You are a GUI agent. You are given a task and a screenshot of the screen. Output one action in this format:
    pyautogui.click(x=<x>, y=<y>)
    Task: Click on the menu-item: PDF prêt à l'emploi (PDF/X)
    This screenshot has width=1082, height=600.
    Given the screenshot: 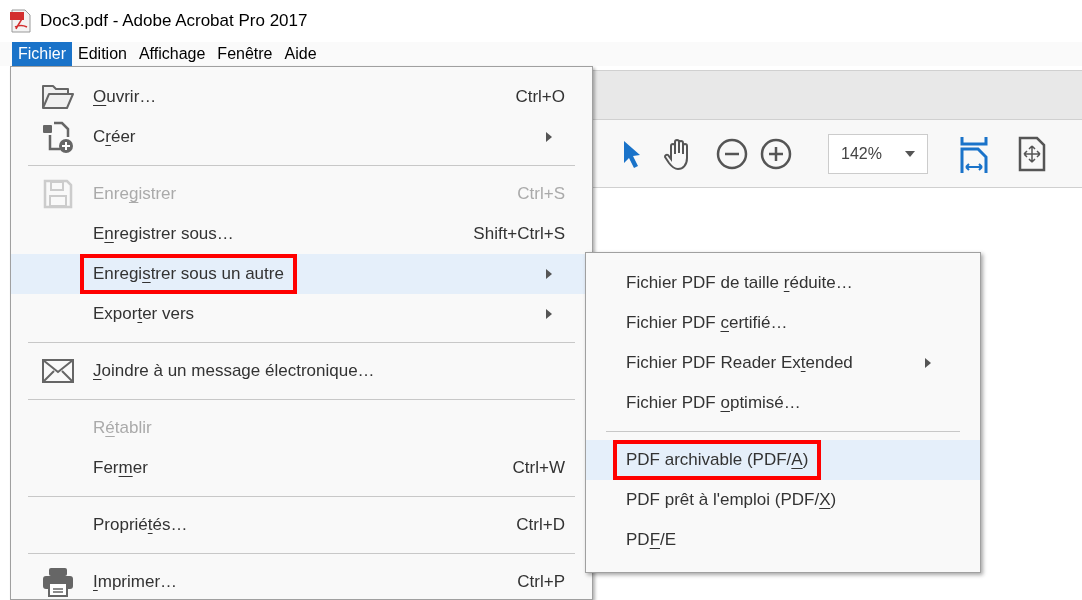 What is the action you would take?
    pyautogui.click(x=783, y=500)
    